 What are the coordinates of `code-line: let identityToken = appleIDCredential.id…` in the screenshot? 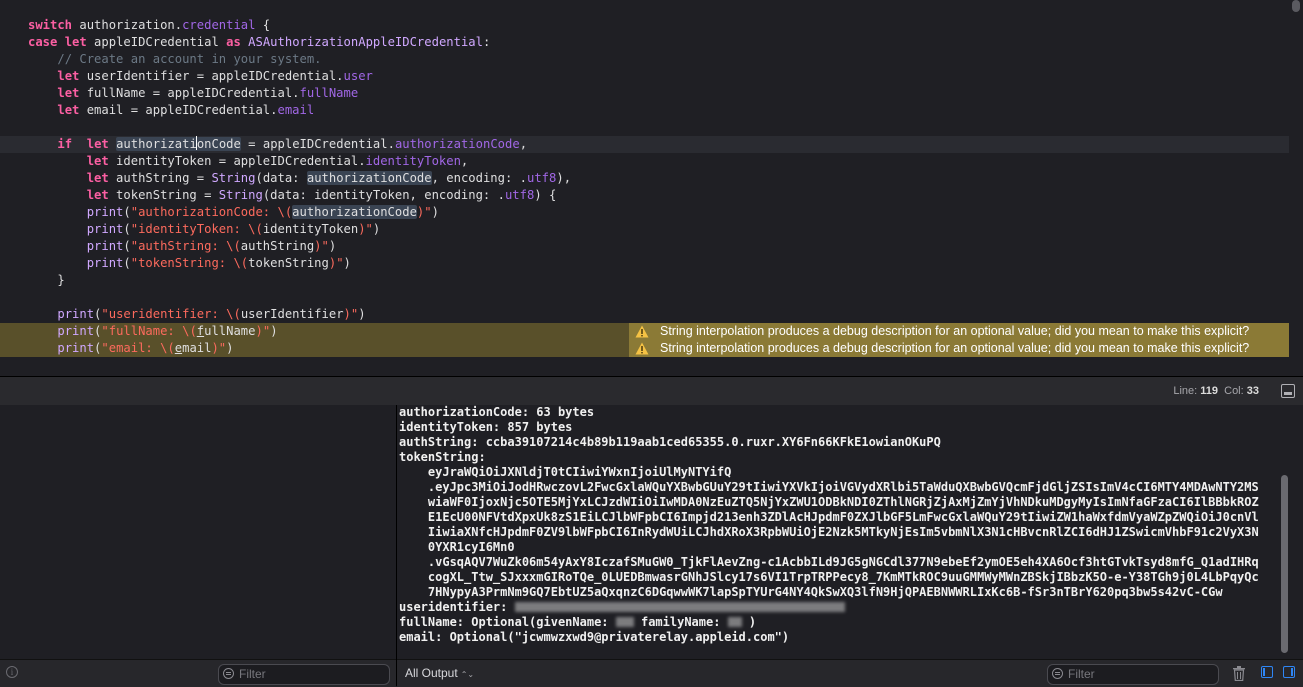 It's located at (644, 161).